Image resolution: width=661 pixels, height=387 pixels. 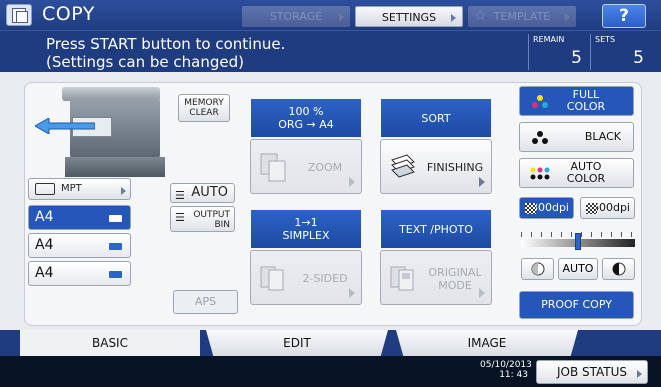 I want to click on light-half-icon, so click(x=537, y=269).